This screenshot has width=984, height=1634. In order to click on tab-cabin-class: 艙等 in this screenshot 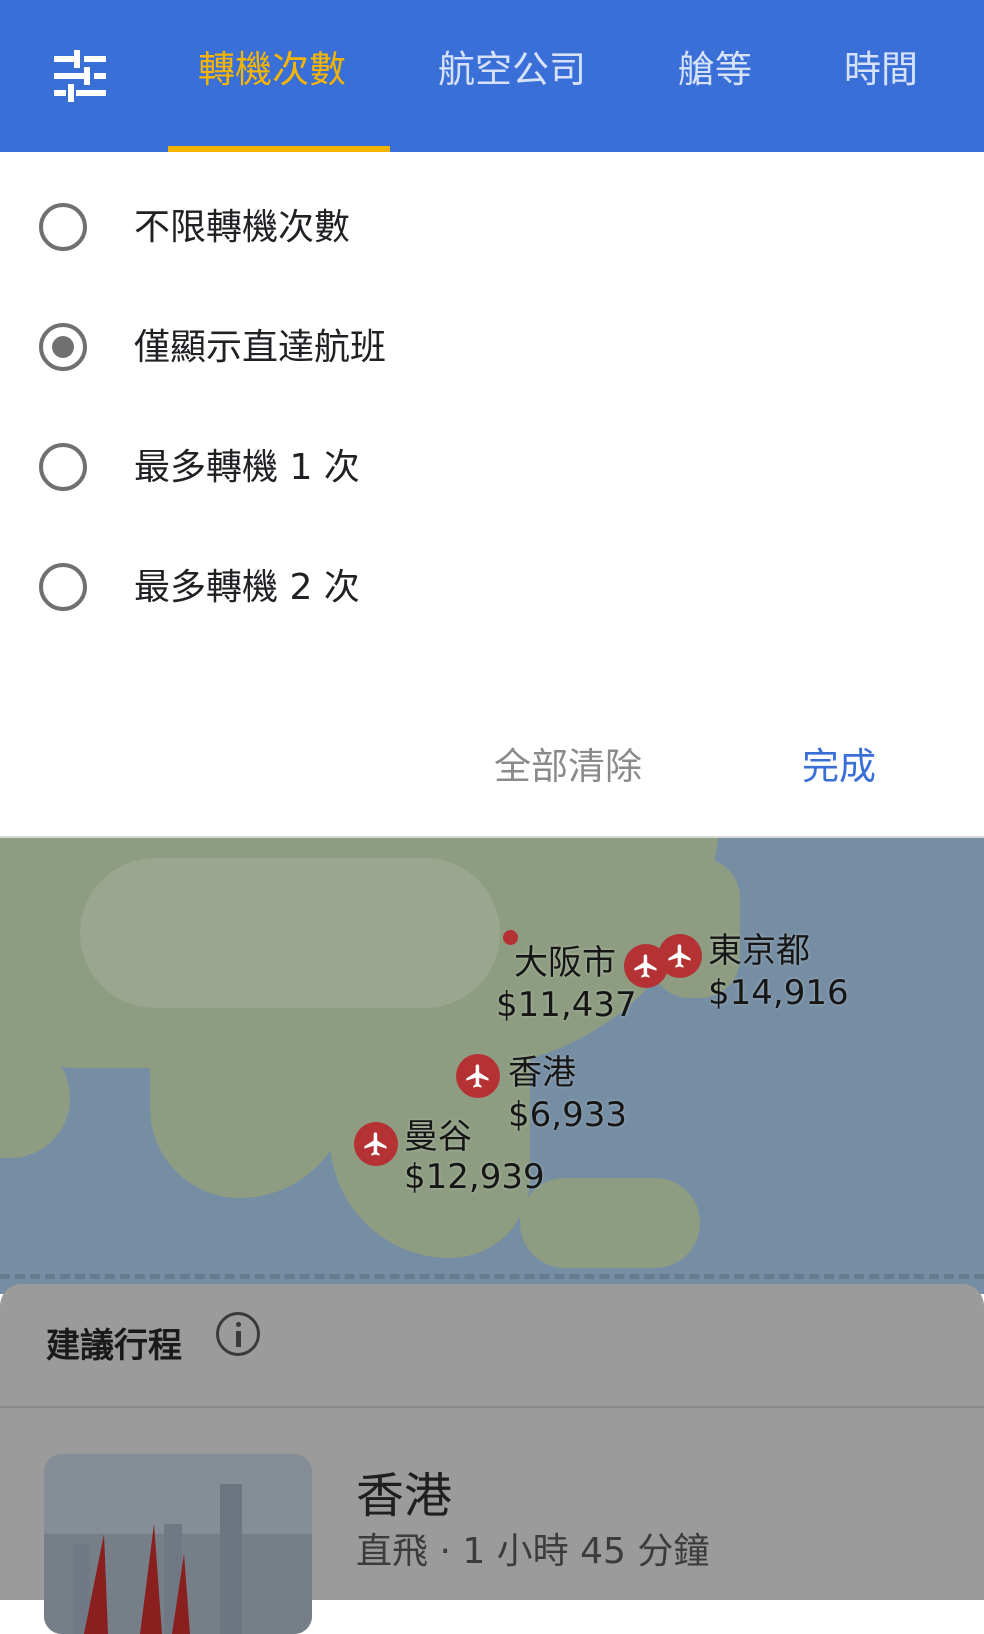, I will do `click(715, 70)`.